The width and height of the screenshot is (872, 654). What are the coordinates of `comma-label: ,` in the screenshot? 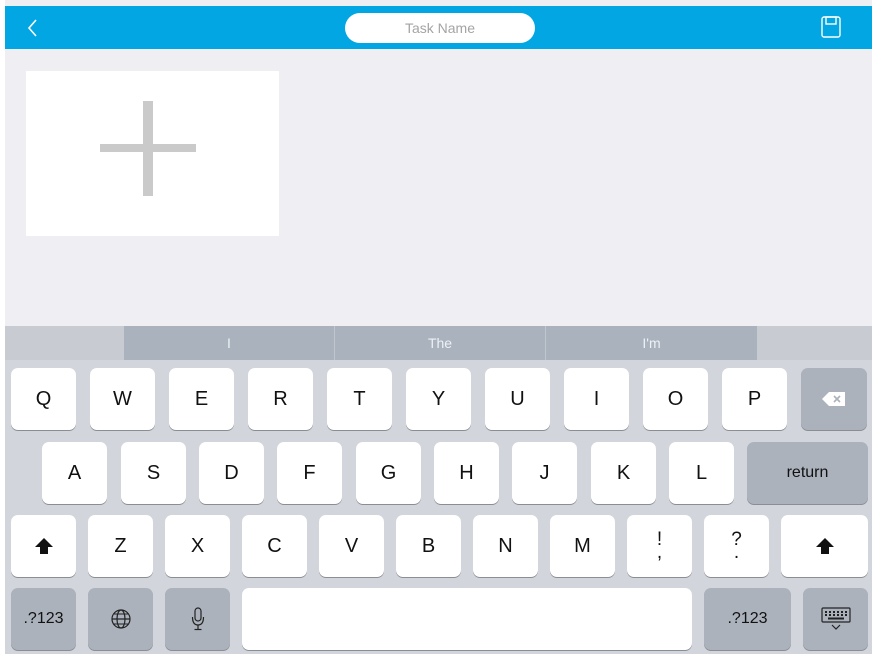 It's located at (659, 552).